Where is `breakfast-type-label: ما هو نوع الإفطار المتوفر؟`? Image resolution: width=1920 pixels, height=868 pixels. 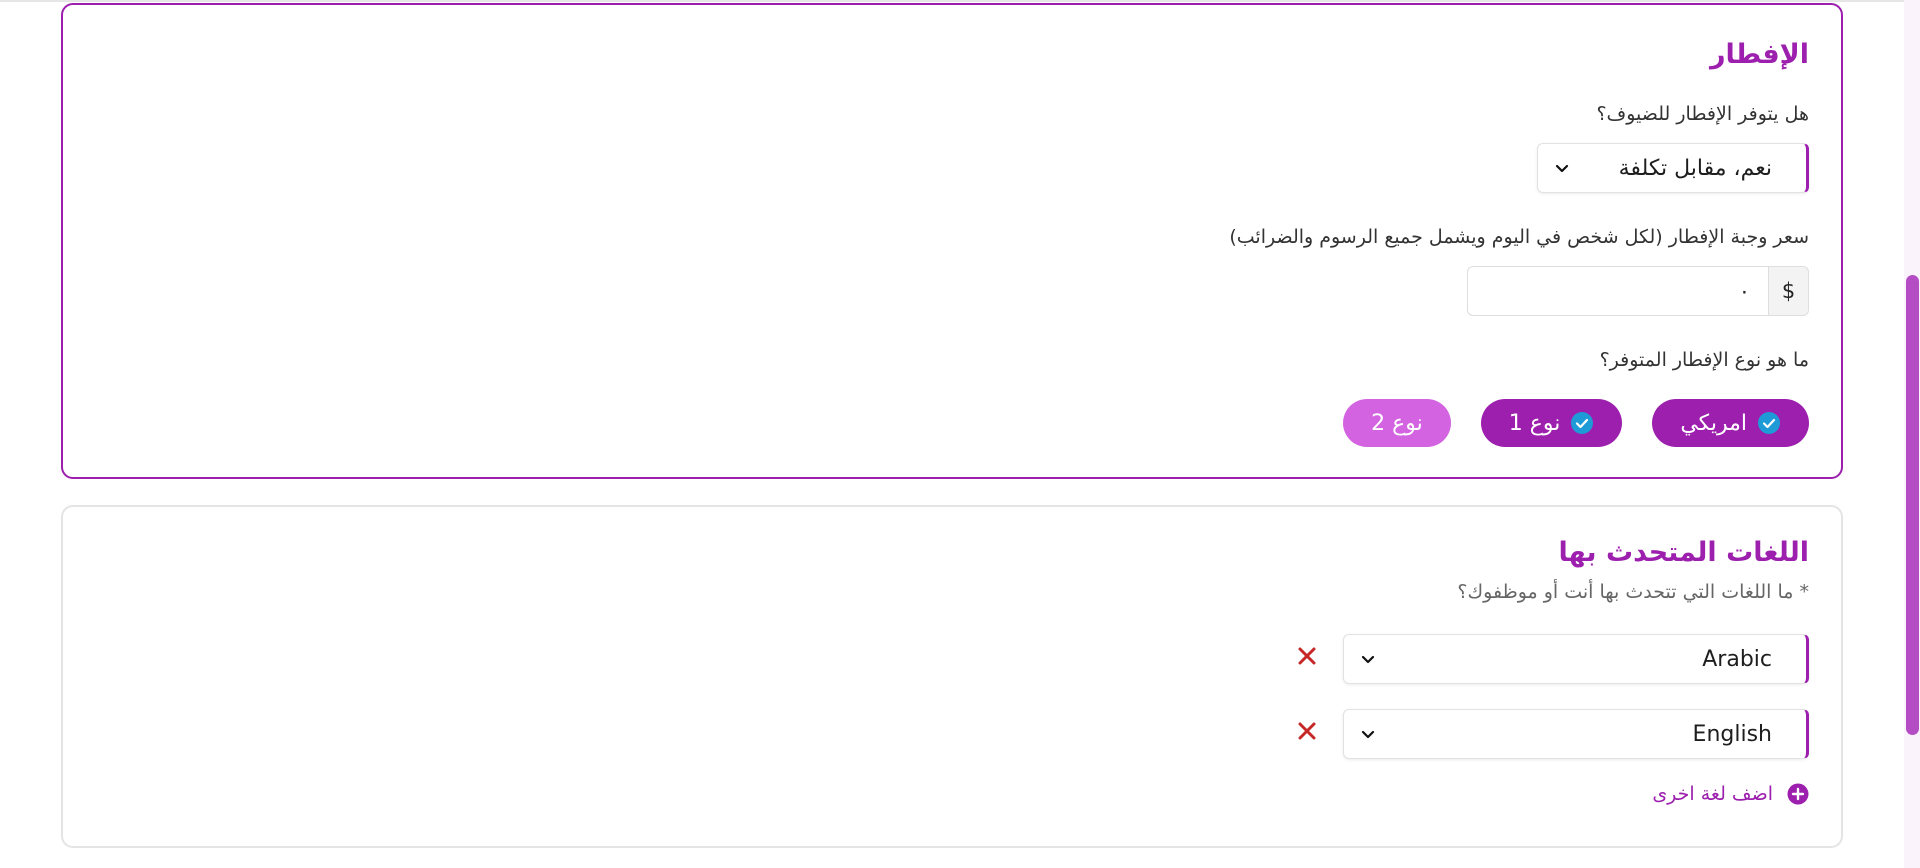 breakfast-type-label: ما هو نوع الإفطار المتوفر؟ is located at coordinates (1704, 360).